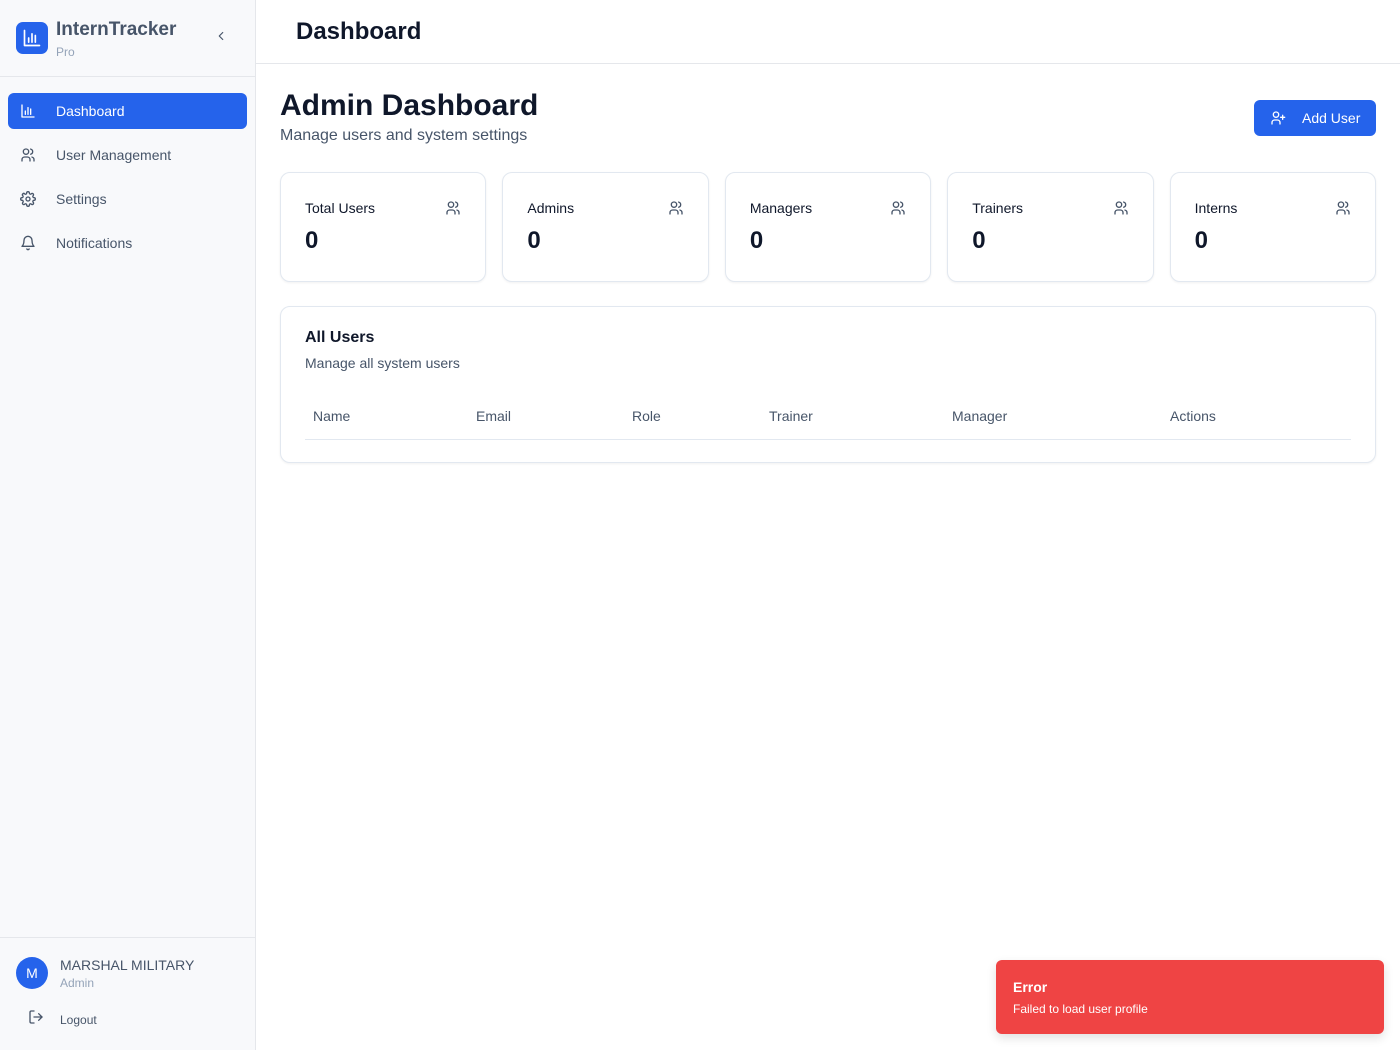 The height and width of the screenshot is (1050, 1400). Describe the element at coordinates (692, 416) in the screenshot. I see `column-header-role: Role` at that location.